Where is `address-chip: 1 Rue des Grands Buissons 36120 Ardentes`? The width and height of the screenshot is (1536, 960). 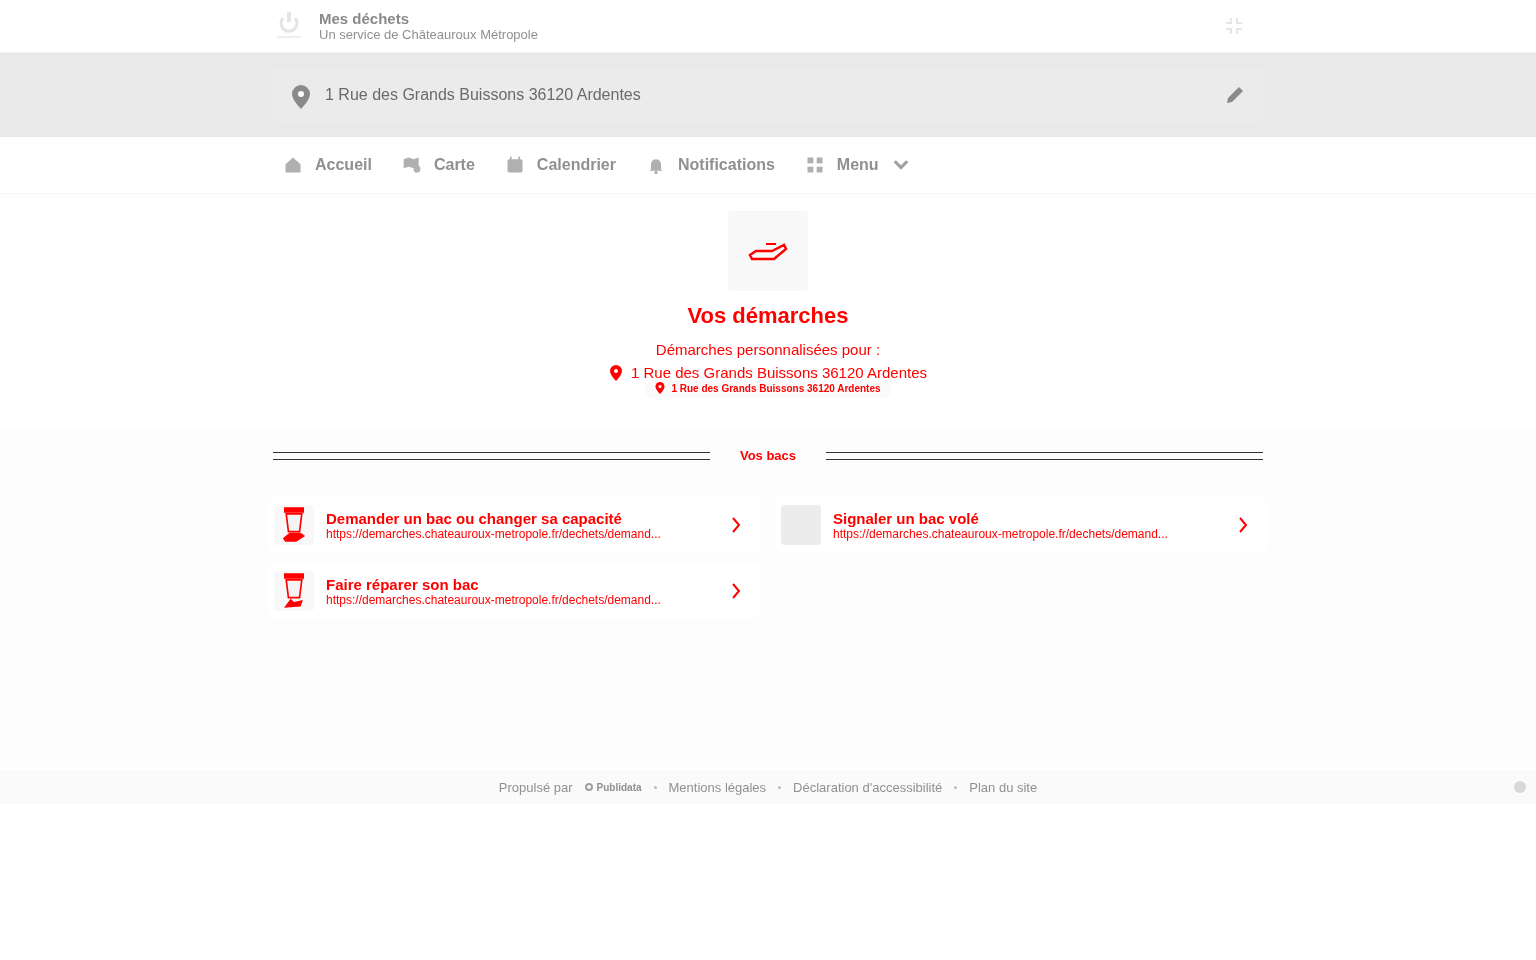
address-chip: 1 Rue des Grands Buissons 36120 Ardentes is located at coordinates (768, 389).